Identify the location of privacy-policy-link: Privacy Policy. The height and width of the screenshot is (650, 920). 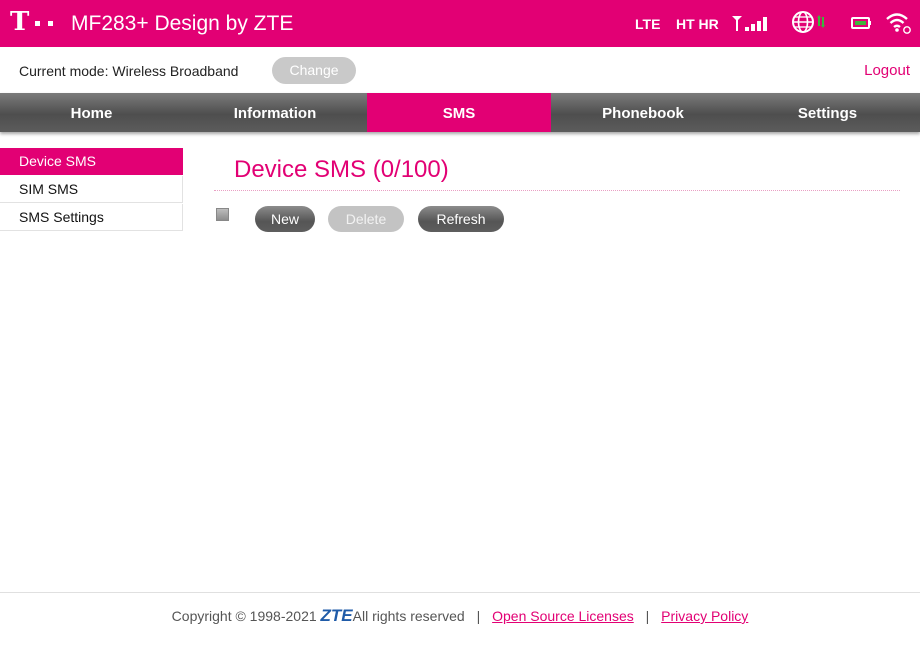
(704, 616).